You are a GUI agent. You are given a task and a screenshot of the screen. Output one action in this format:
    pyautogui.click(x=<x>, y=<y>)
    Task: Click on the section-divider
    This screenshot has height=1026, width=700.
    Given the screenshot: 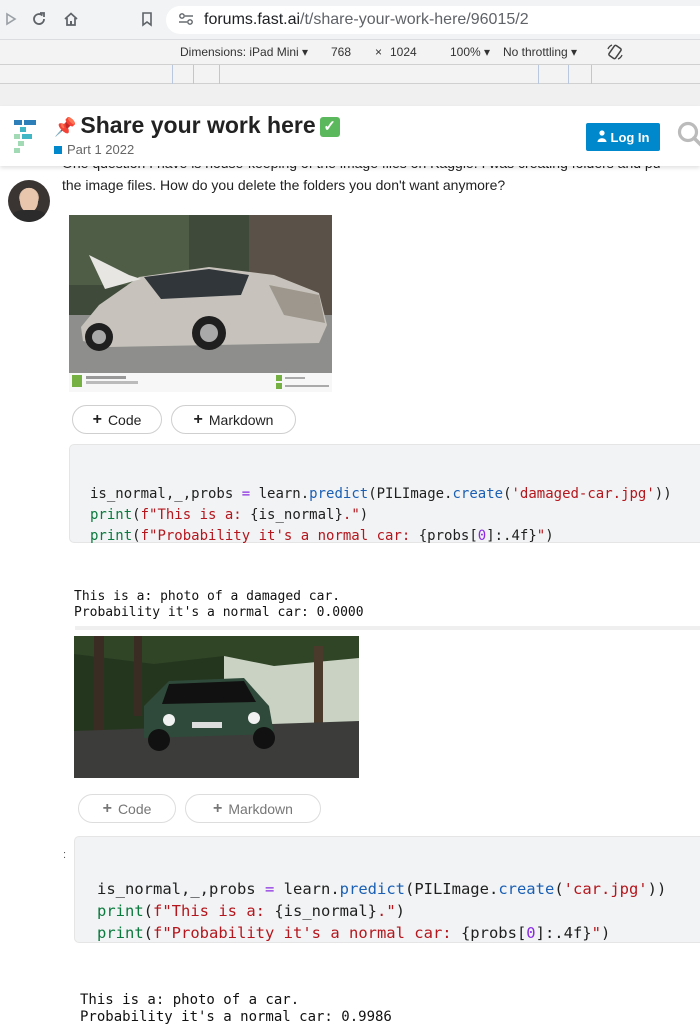 What is the action you would take?
    pyautogui.click(x=387, y=628)
    